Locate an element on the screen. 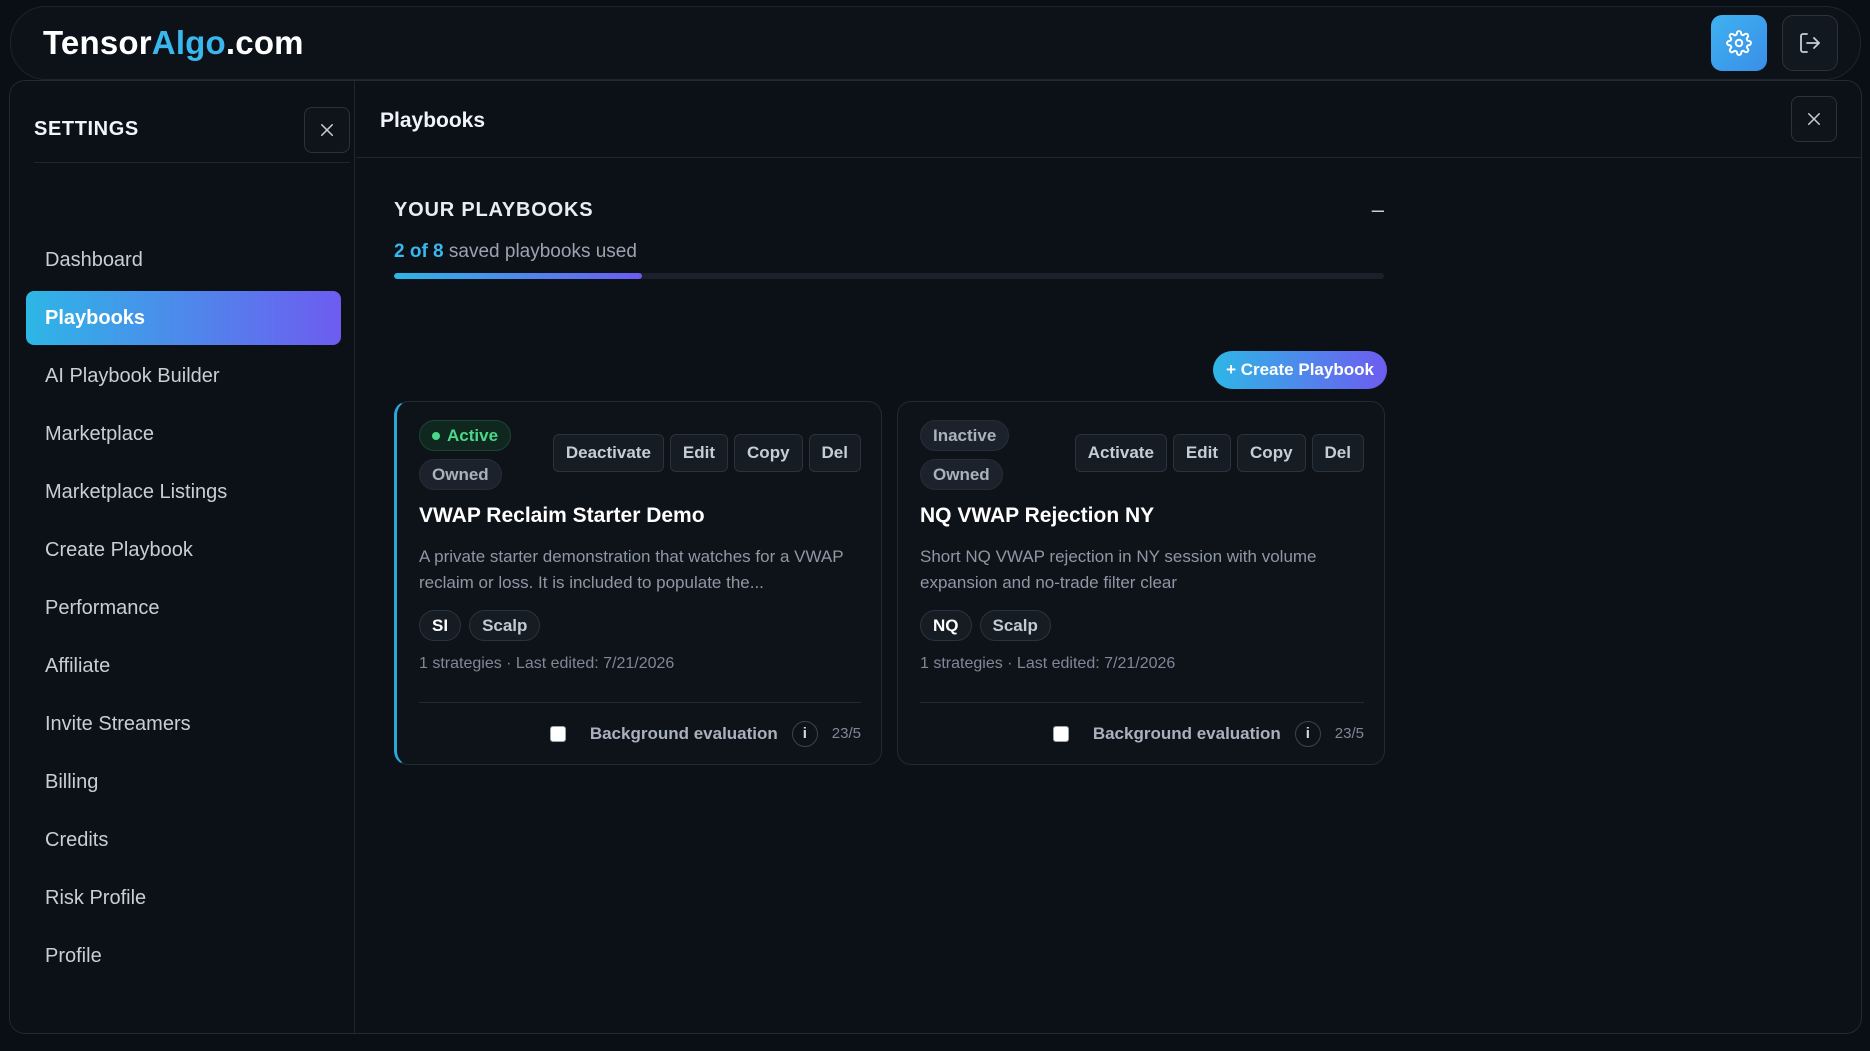 The height and width of the screenshot is (1051, 1870). sidebar-item-dashboard: Dashboard is located at coordinates (183, 260).